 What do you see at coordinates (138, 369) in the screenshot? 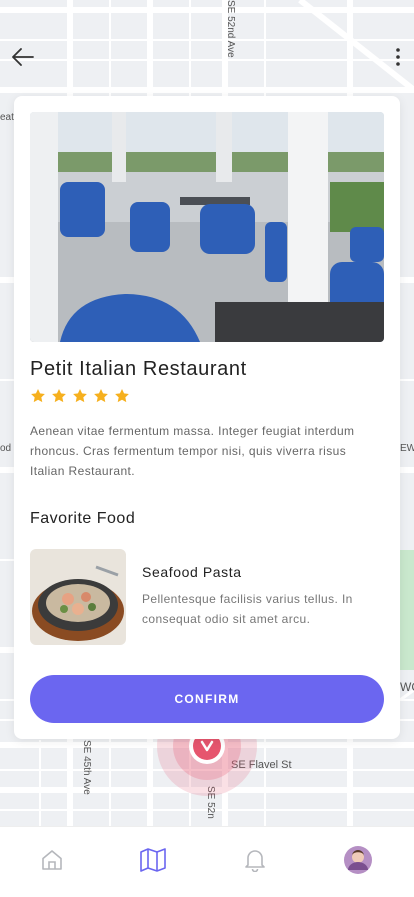
I see `restaurant-name: Petit Italian Restaurant` at bounding box center [138, 369].